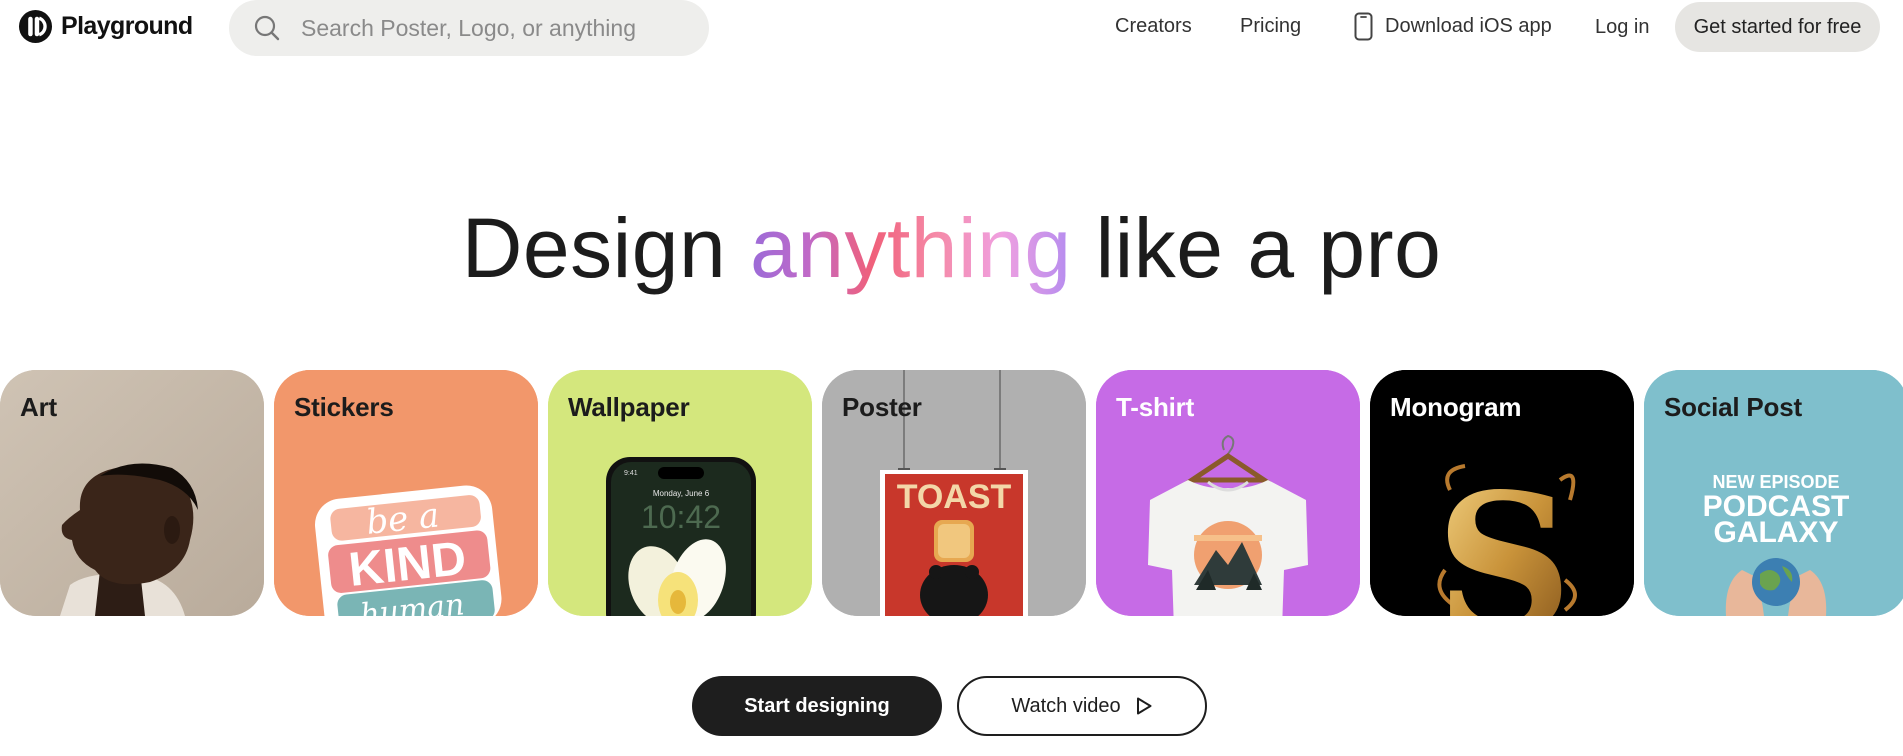 This screenshot has width=1903, height=756. I want to click on category-card-wallpaper: 9:41 Monday, June 6 10:42 Wallpaper, so click(680, 493).